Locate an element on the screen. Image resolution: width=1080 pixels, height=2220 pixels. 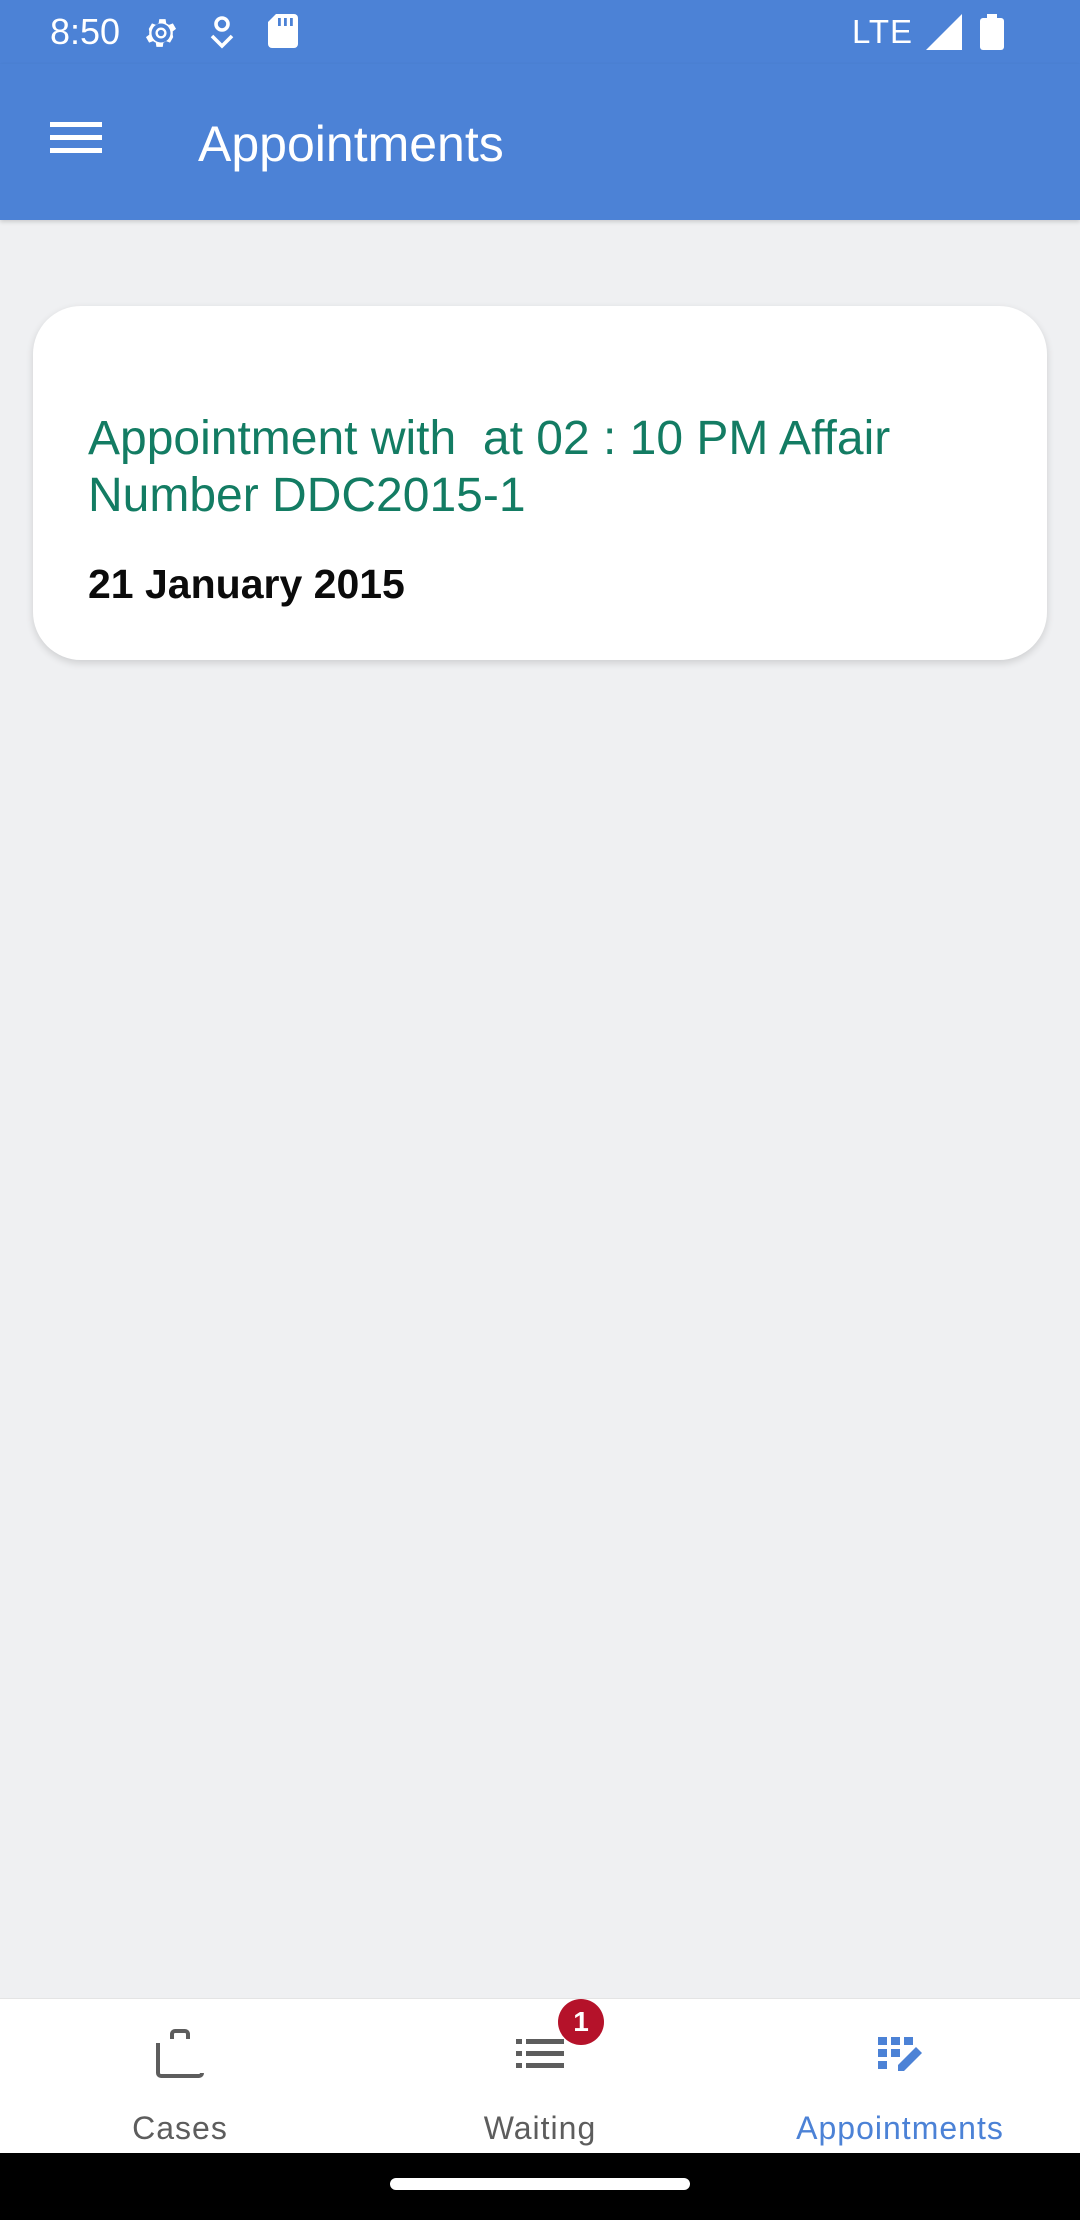
nav-label-waiting: Waiting is located at coordinates (540, 2128).